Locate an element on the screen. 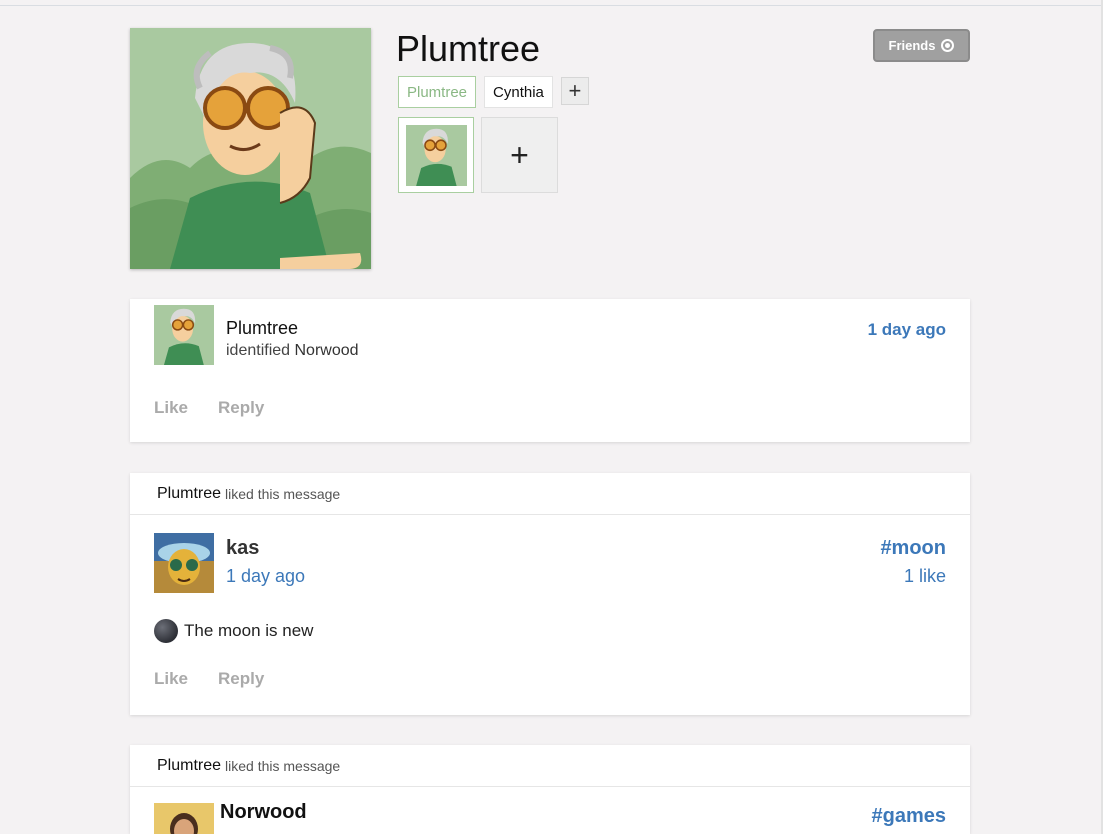 The width and height of the screenshot is (1103, 834). friends-button: Friends is located at coordinates (921, 45).